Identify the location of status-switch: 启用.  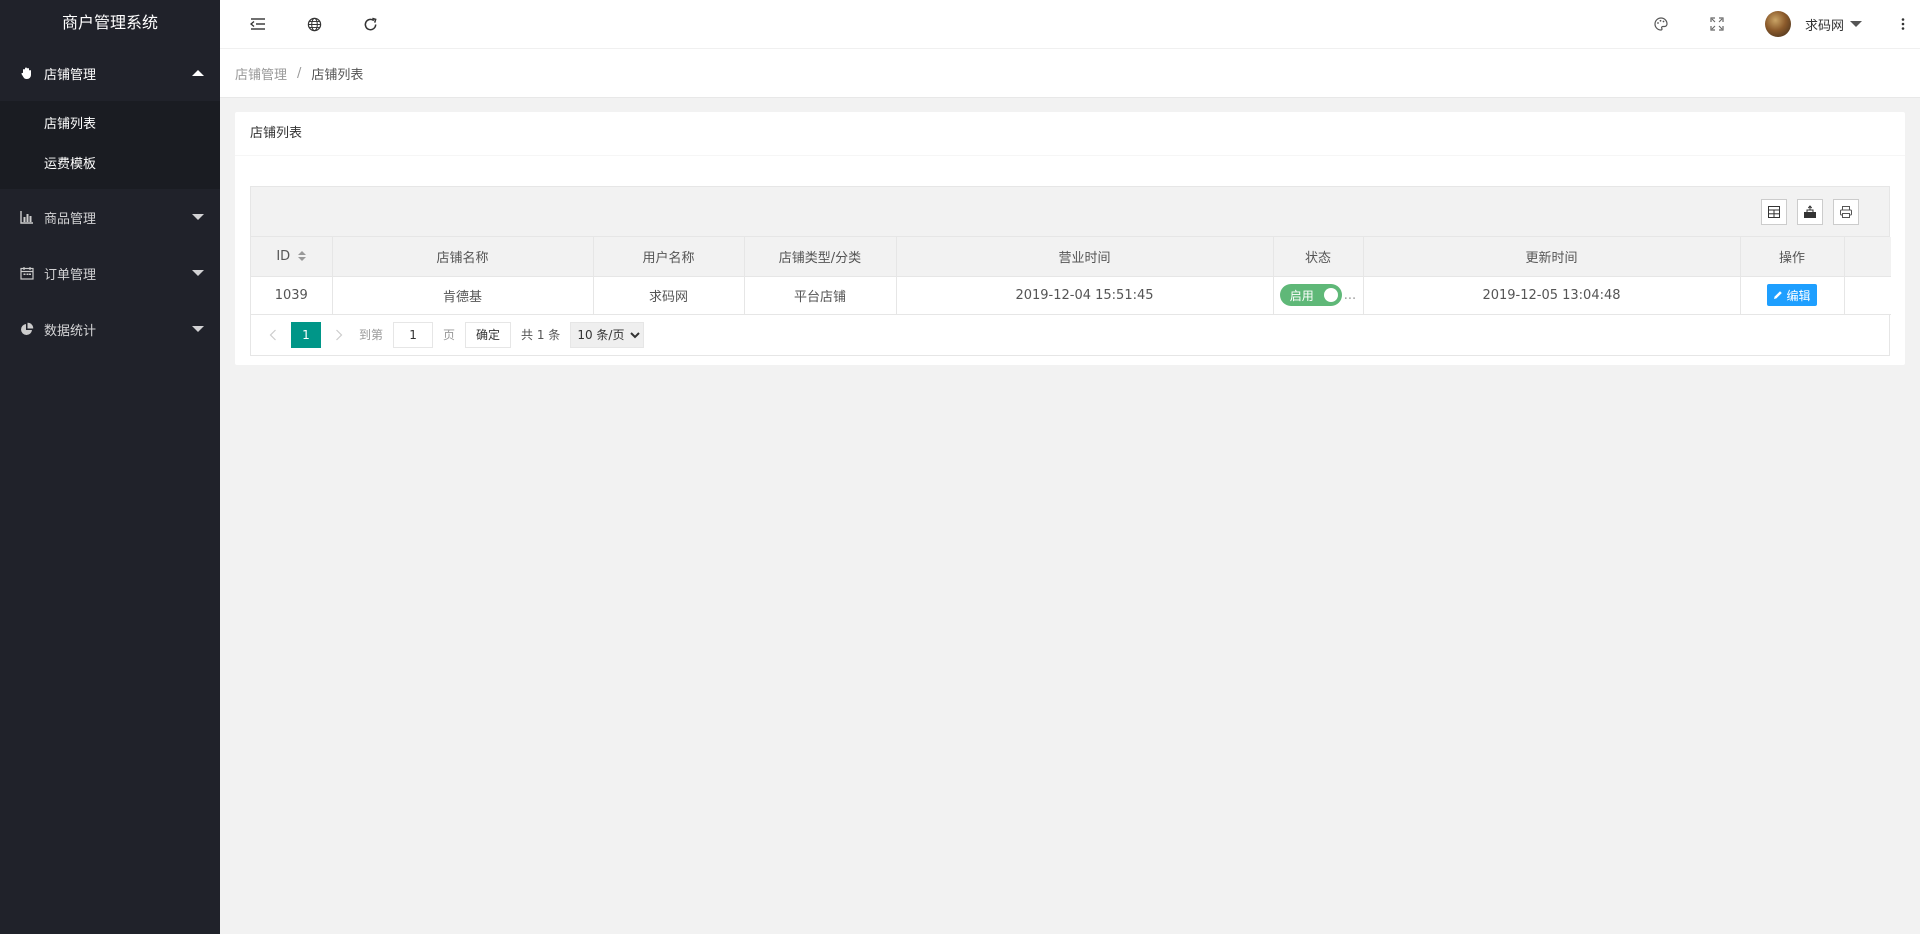
(1310, 295).